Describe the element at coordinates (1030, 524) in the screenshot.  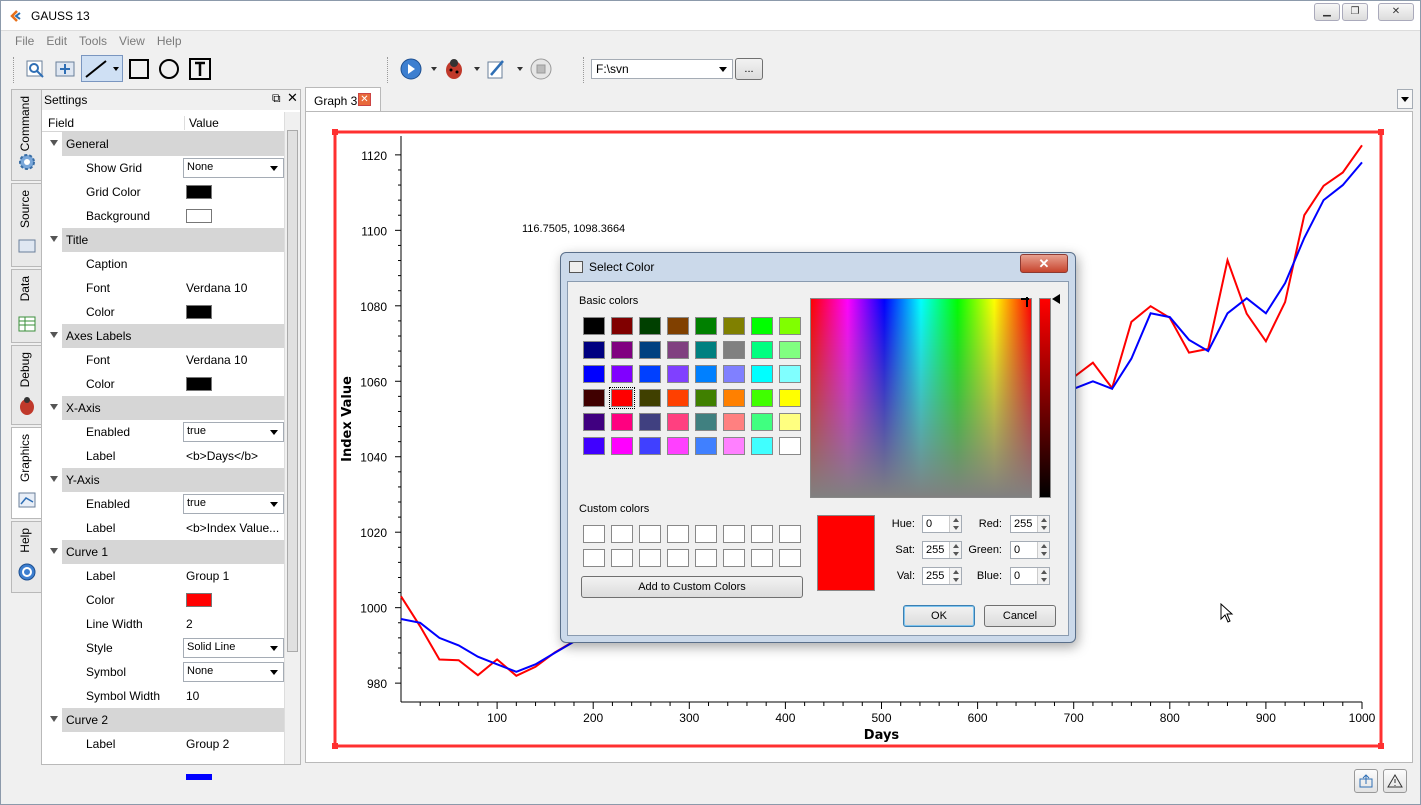
I see `red-spinbox: 255` at that location.